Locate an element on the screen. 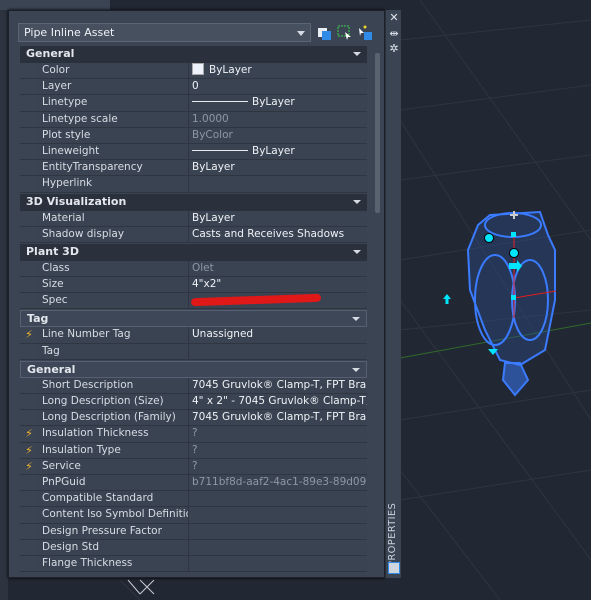  scrollbar-thumb is located at coordinates (377, 133).